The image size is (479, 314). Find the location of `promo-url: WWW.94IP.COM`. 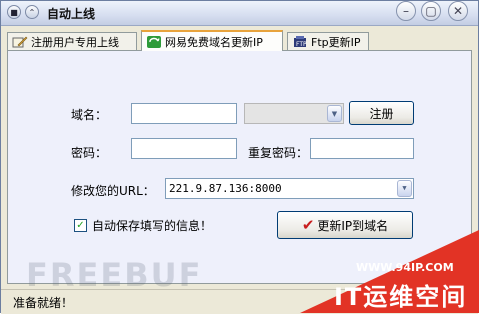

promo-url: WWW.94IP.COM is located at coordinates (405, 267).